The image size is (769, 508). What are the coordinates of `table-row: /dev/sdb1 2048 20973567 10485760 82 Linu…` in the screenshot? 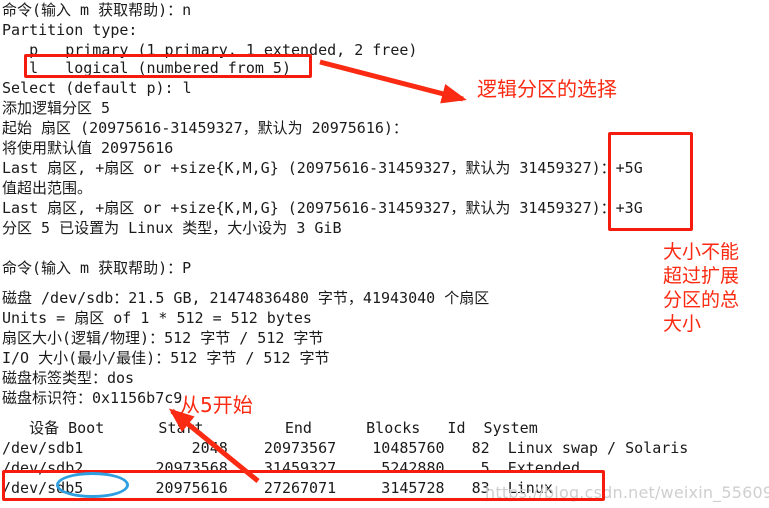 It's located at (345, 448).